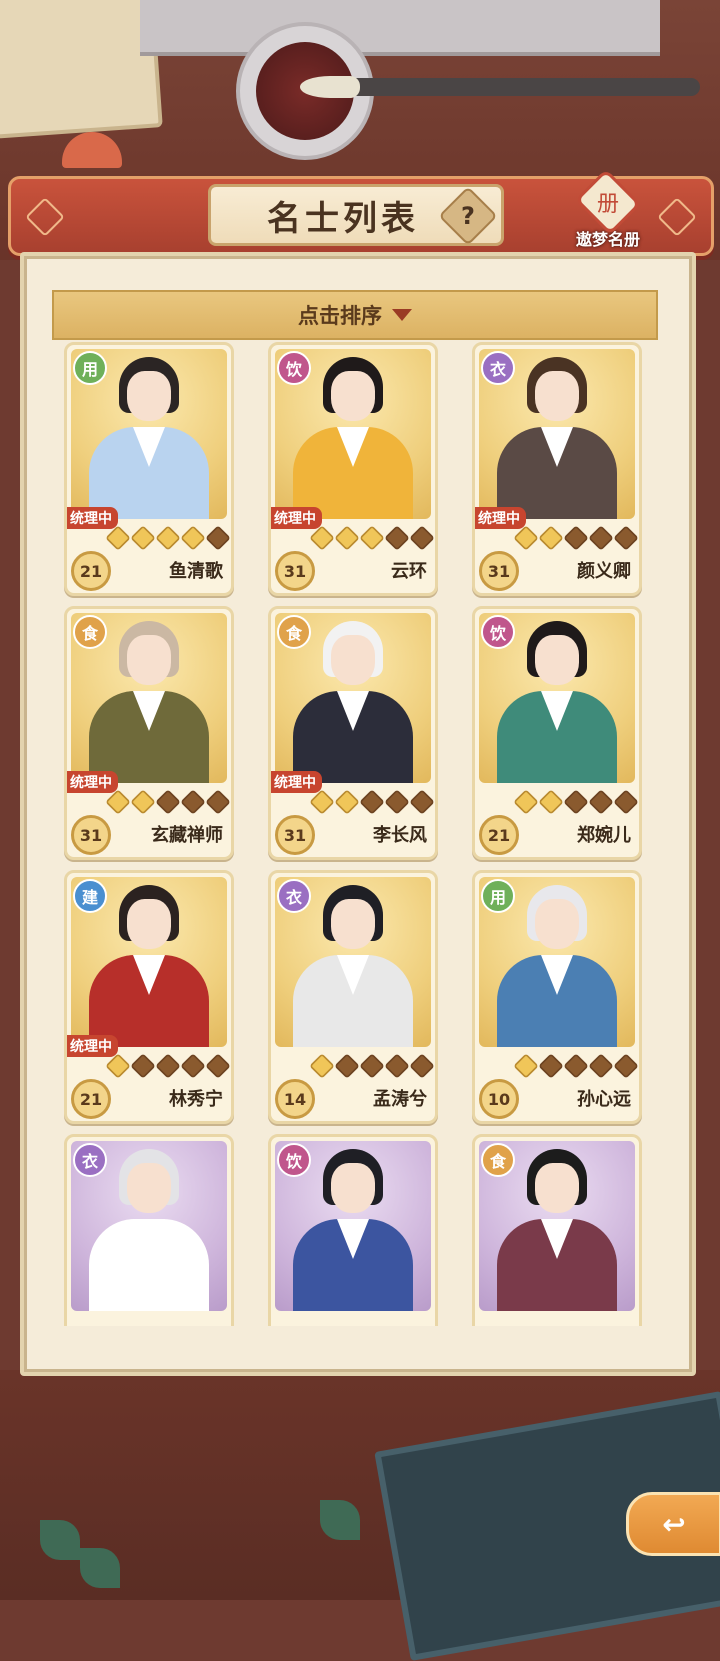 The image size is (720, 1661). I want to click on help-button: ?, so click(468, 216).